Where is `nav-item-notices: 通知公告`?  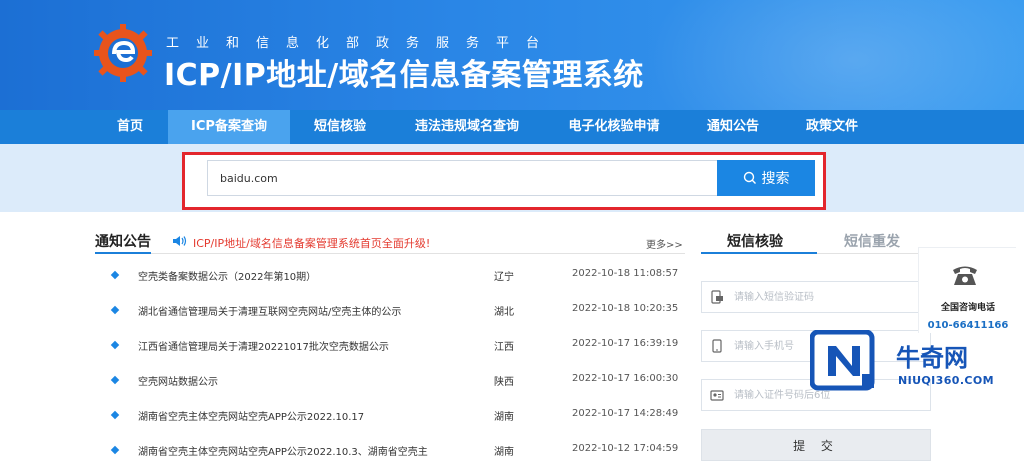 nav-item-notices: 通知公告 is located at coordinates (733, 127).